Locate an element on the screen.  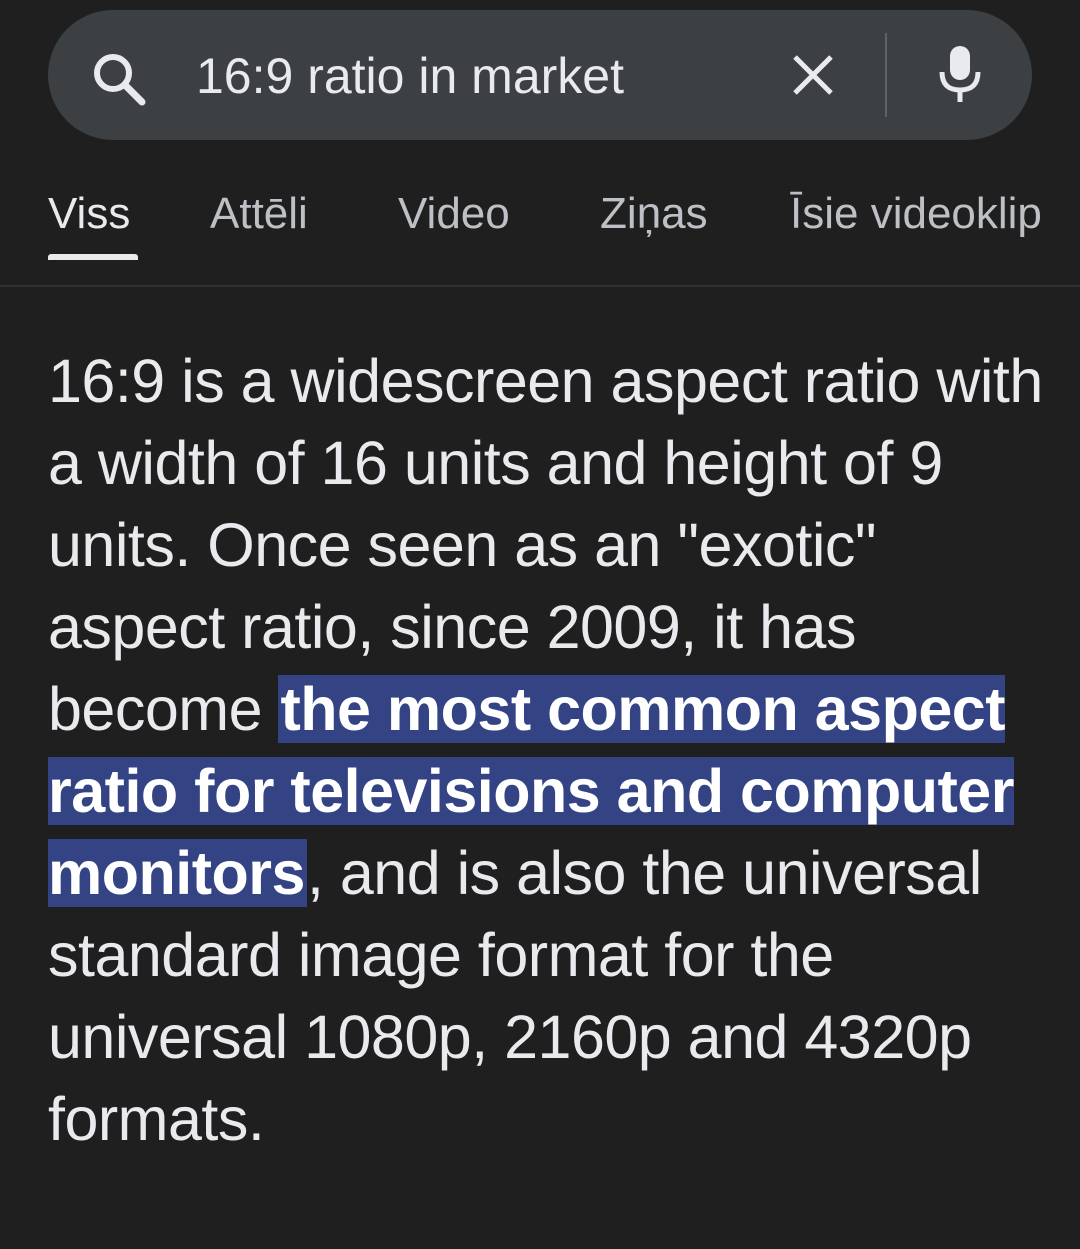
tab-short-videos: Īsie videoklip is located at coordinates (916, 215).